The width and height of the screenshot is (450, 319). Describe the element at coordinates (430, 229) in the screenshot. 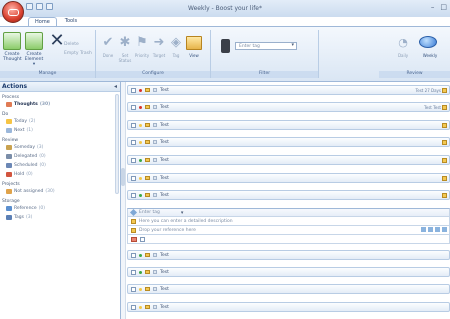

I see `person-icon` at that location.